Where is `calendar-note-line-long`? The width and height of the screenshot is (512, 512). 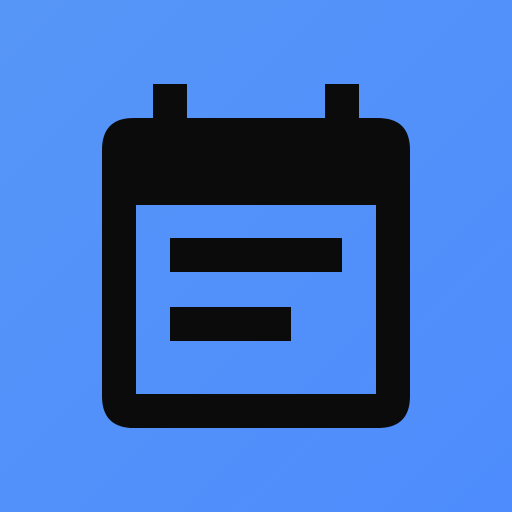 calendar-note-line-long is located at coordinates (256, 255).